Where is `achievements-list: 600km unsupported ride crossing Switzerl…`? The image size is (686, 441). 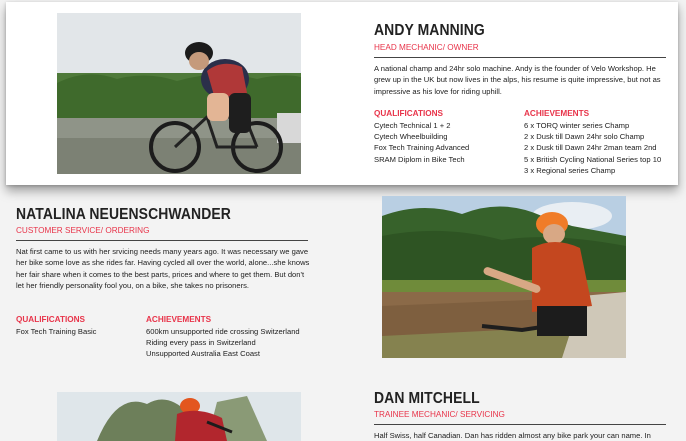
achievements-list: 600km unsupported ride crossing Switzerl… is located at coordinates (223, 343).